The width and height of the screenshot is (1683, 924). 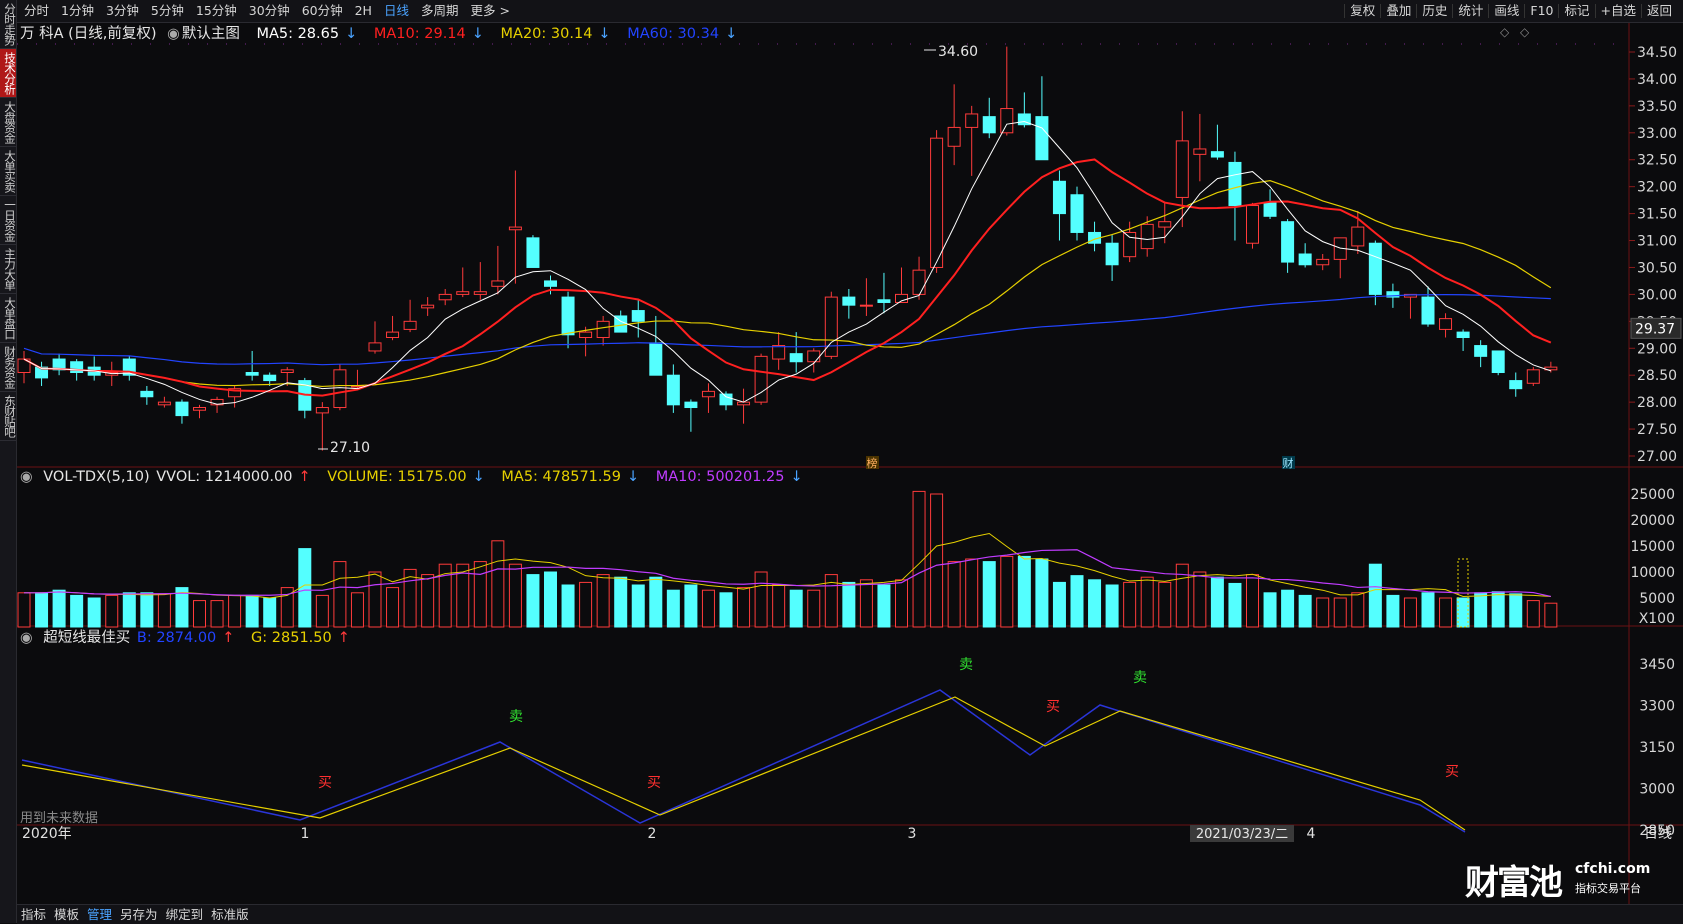 I want to click on side-tab: 技术分析, so click(x=8, y=73).